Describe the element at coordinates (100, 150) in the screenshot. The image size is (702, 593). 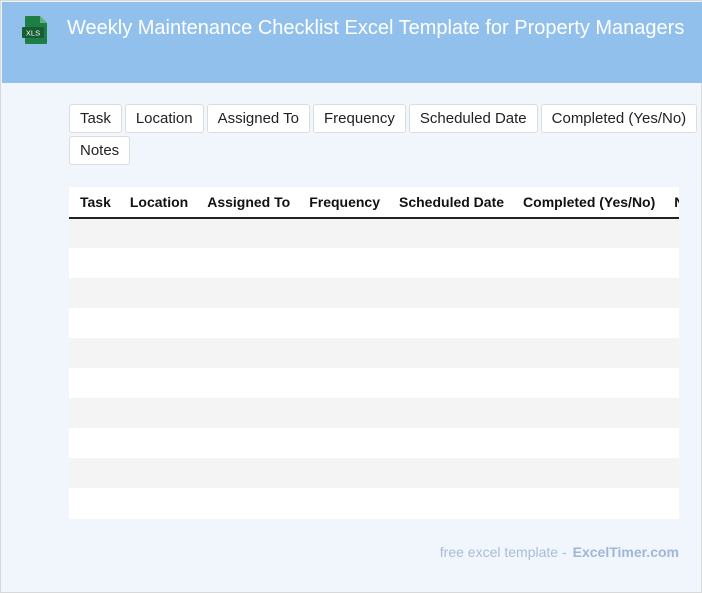
I see `column-chip-notes: Notes` at that location.